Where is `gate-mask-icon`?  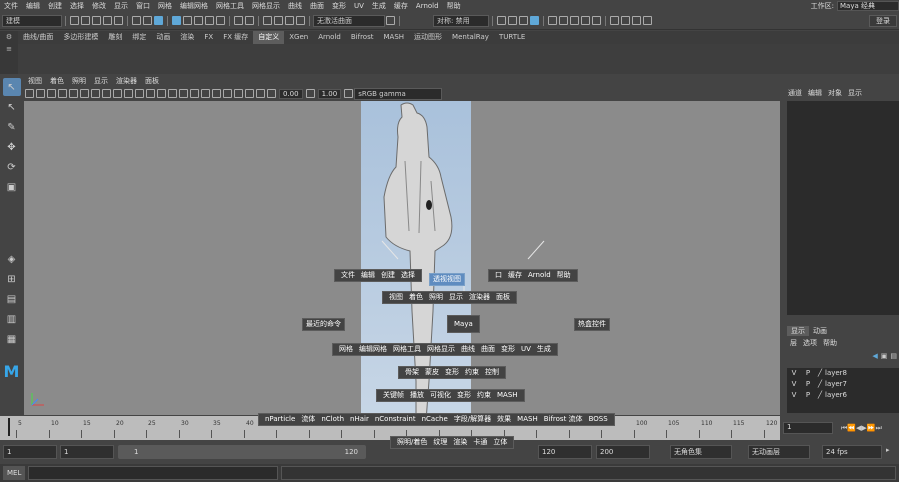
gate-mask-icon is located at coordinates (106, 93).